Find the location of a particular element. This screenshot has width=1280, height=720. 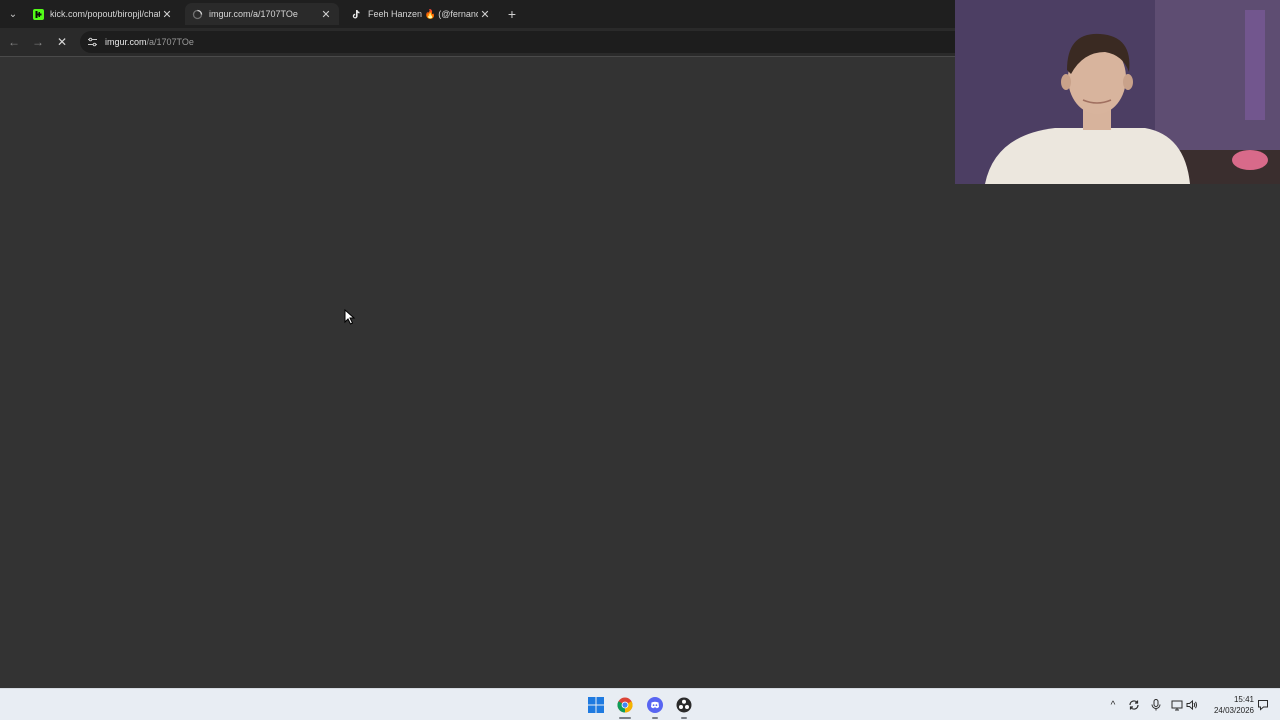

back-button: ← is located at coordinates (14, 42).